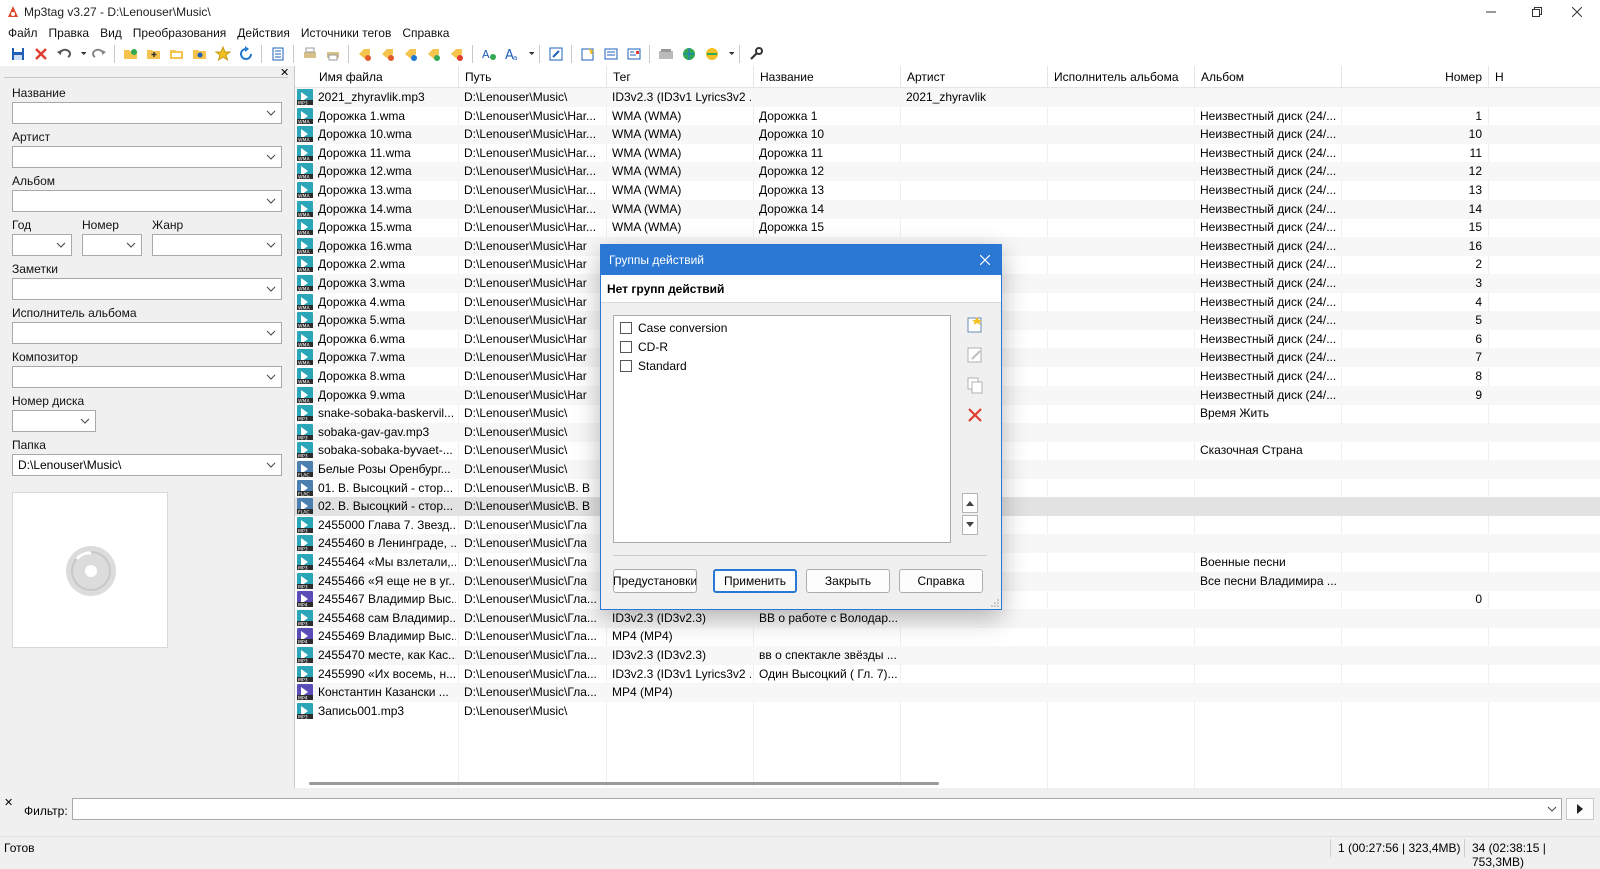  Describe the element at coordinates (587, 54) in the screenshot. I see `actions-button` at that location.